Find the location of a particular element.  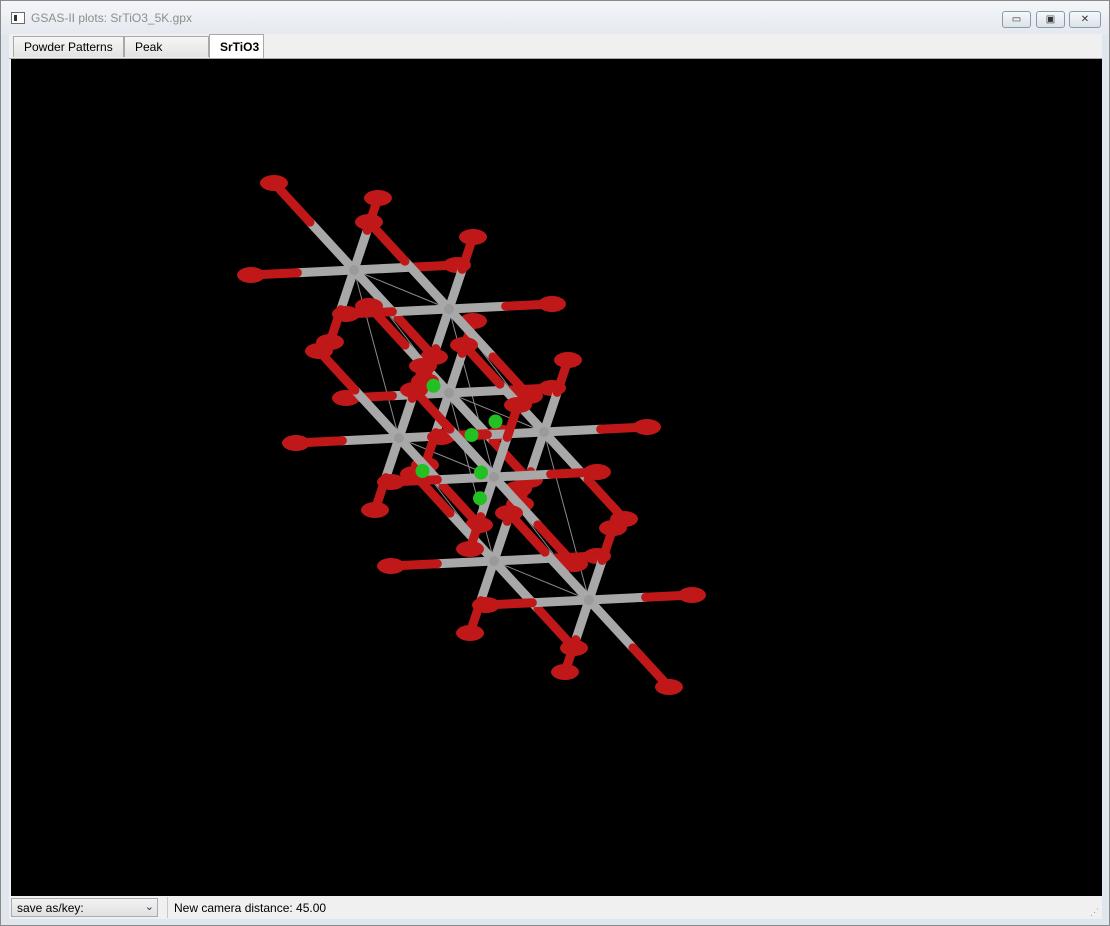

maximize-button: ▣ is located at coordinates (1050, 19).